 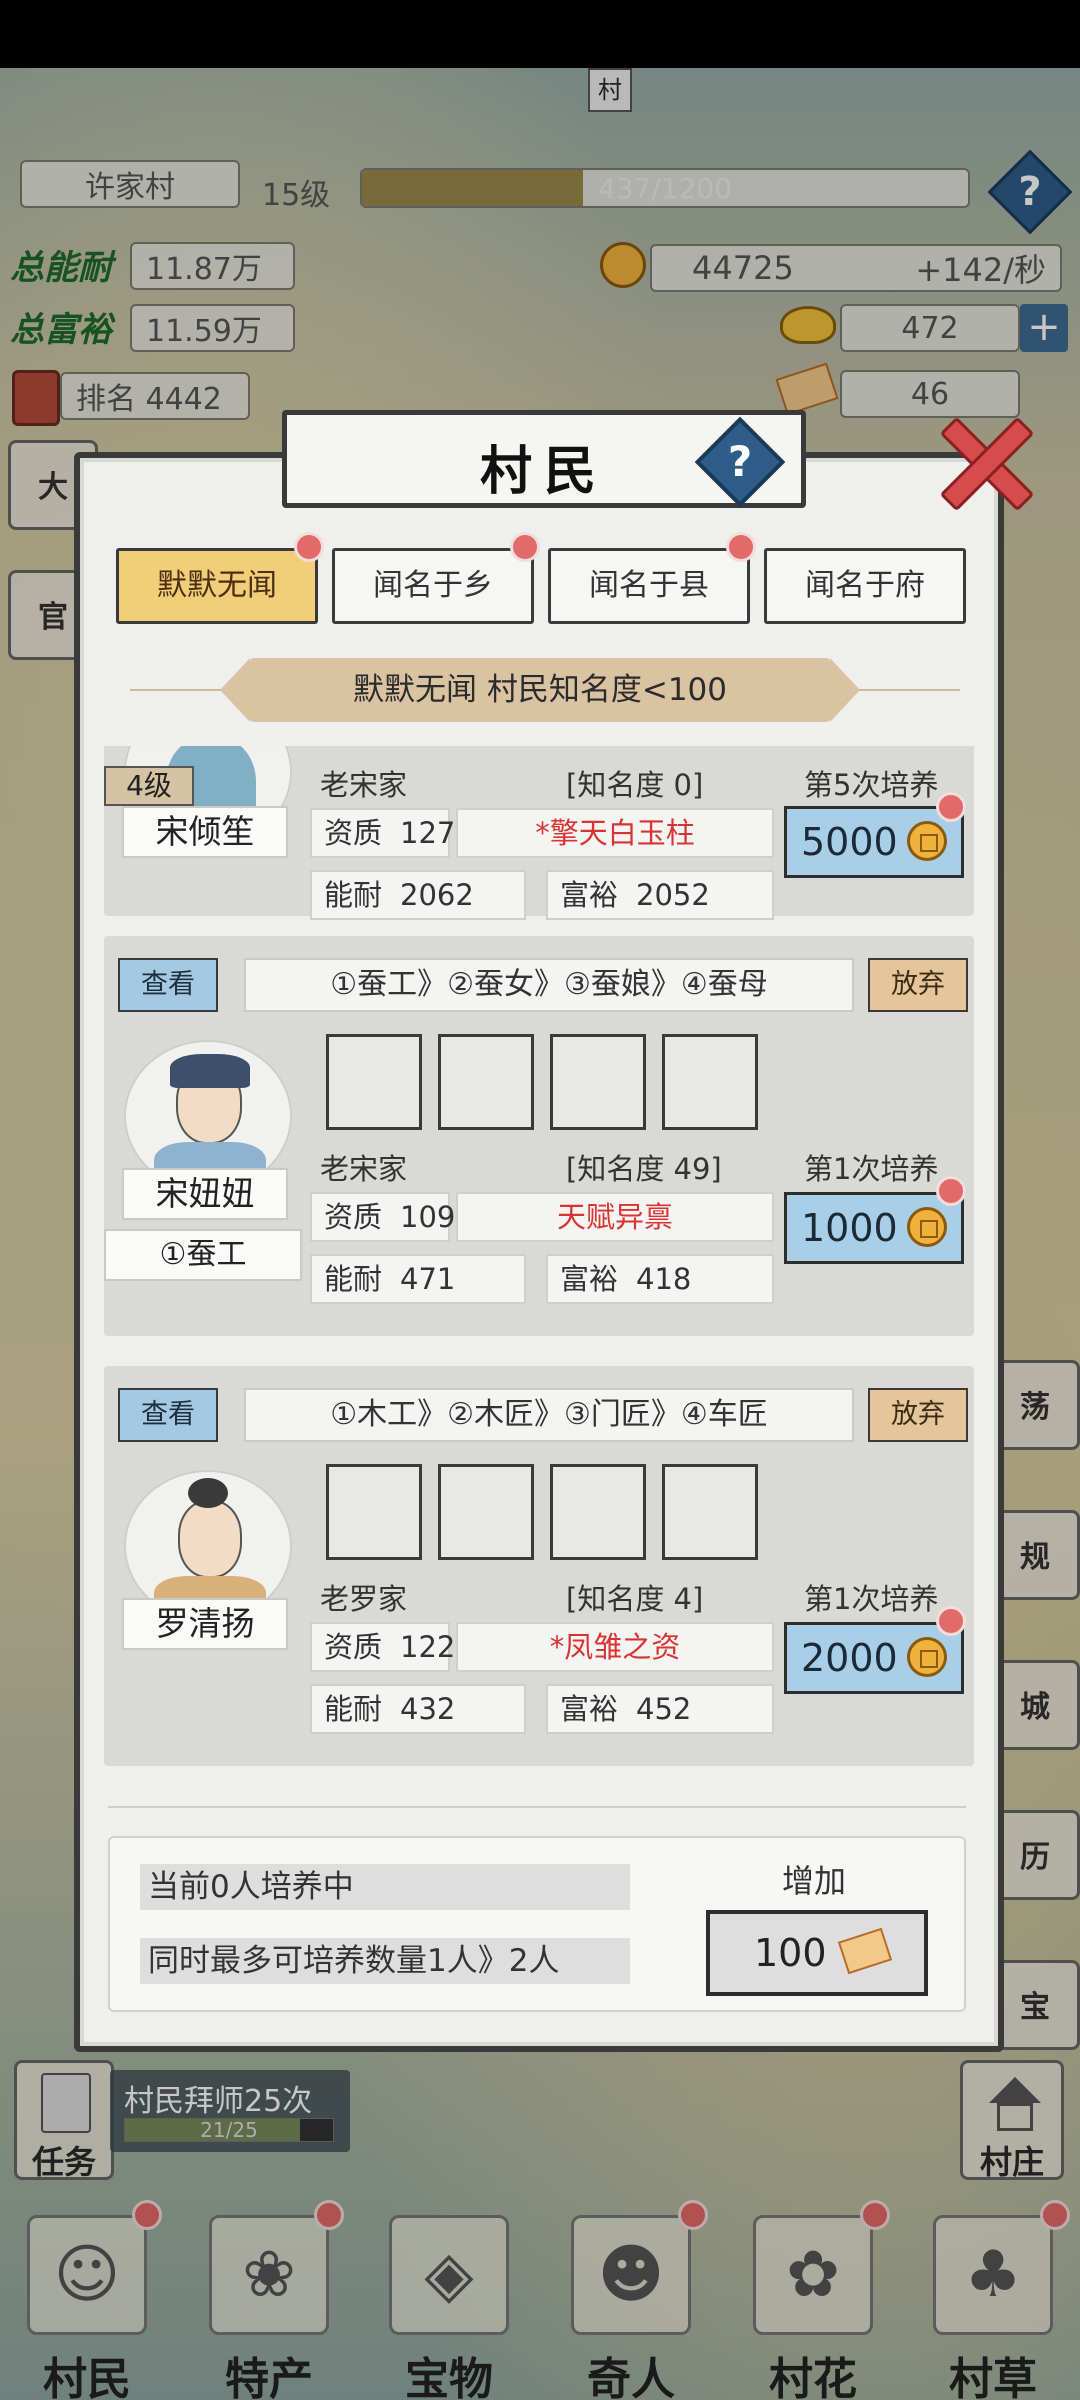 I want to click on wealth-value: 418, so click(x=664, y=1279).